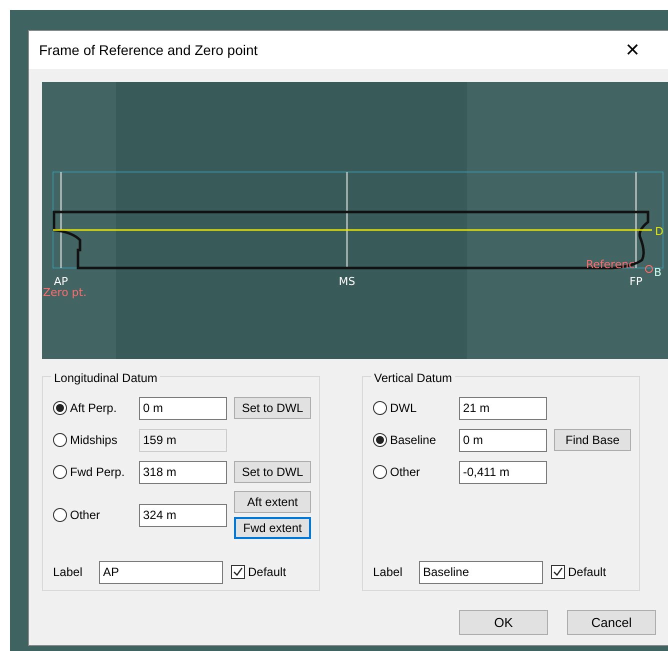 Image resolution: width=668 pixels, height=651 pixels. What do you see at coordinates (347, 281) in the screenshot?
I see `station-label: MS` at bounding box center [347, 281].